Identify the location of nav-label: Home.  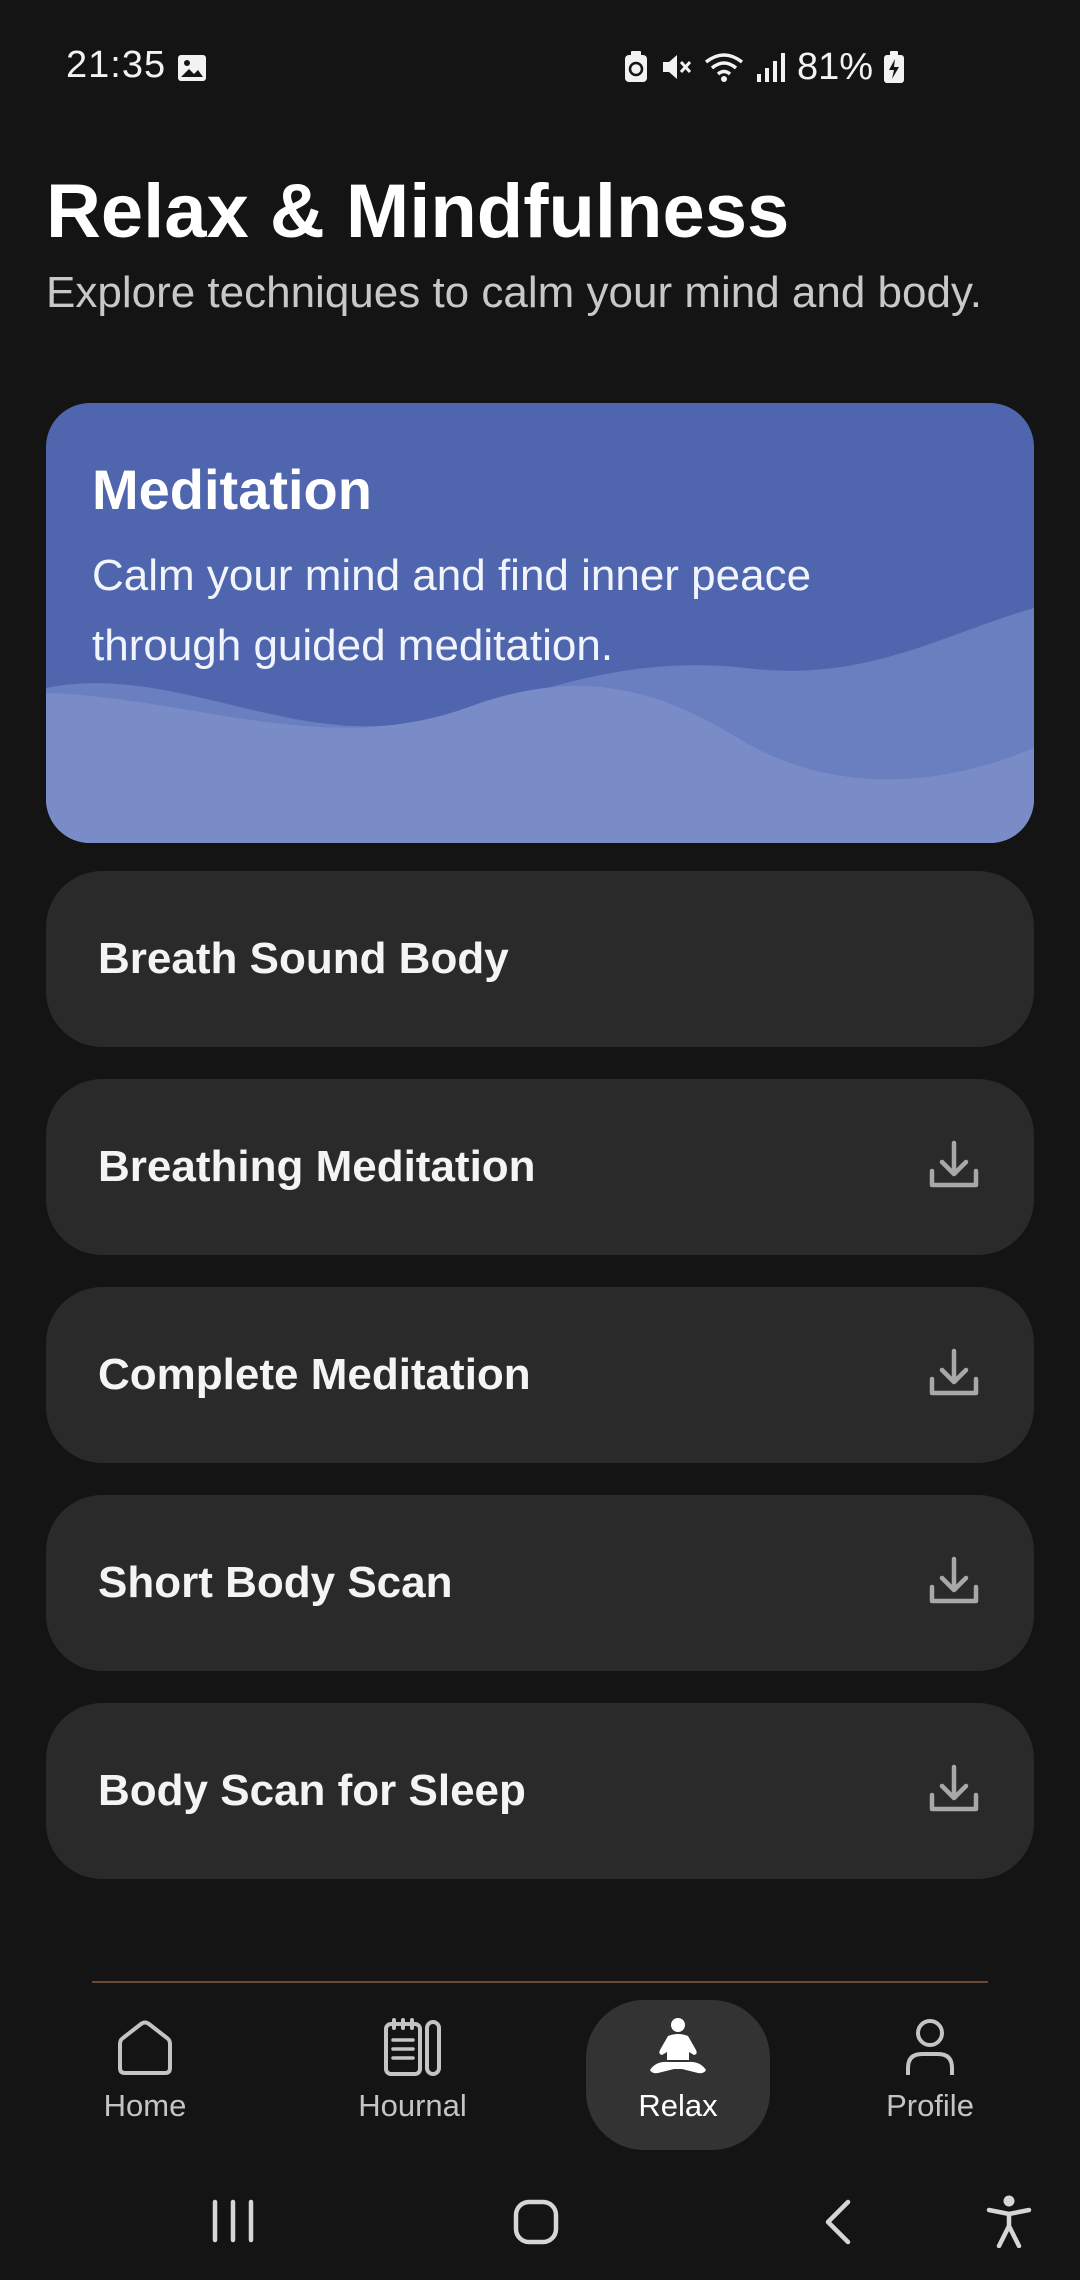
(145, 2105).